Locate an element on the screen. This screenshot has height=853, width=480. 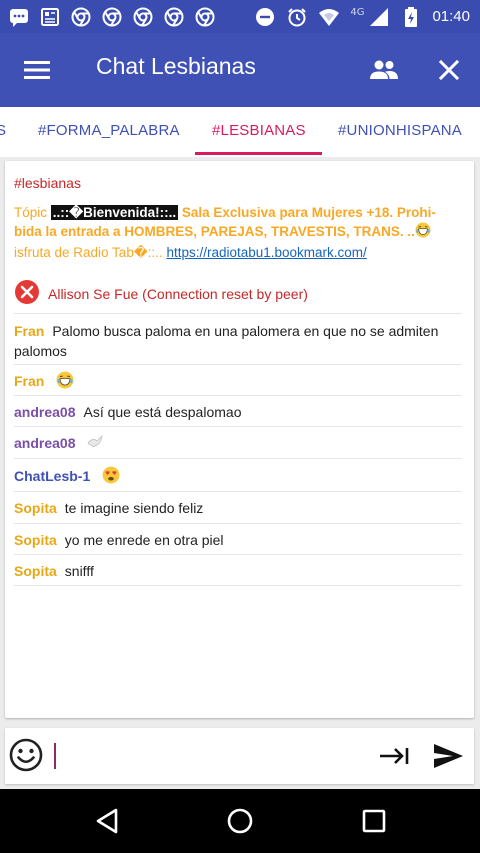
hamburger-icon is located at coordinates (37, 70).